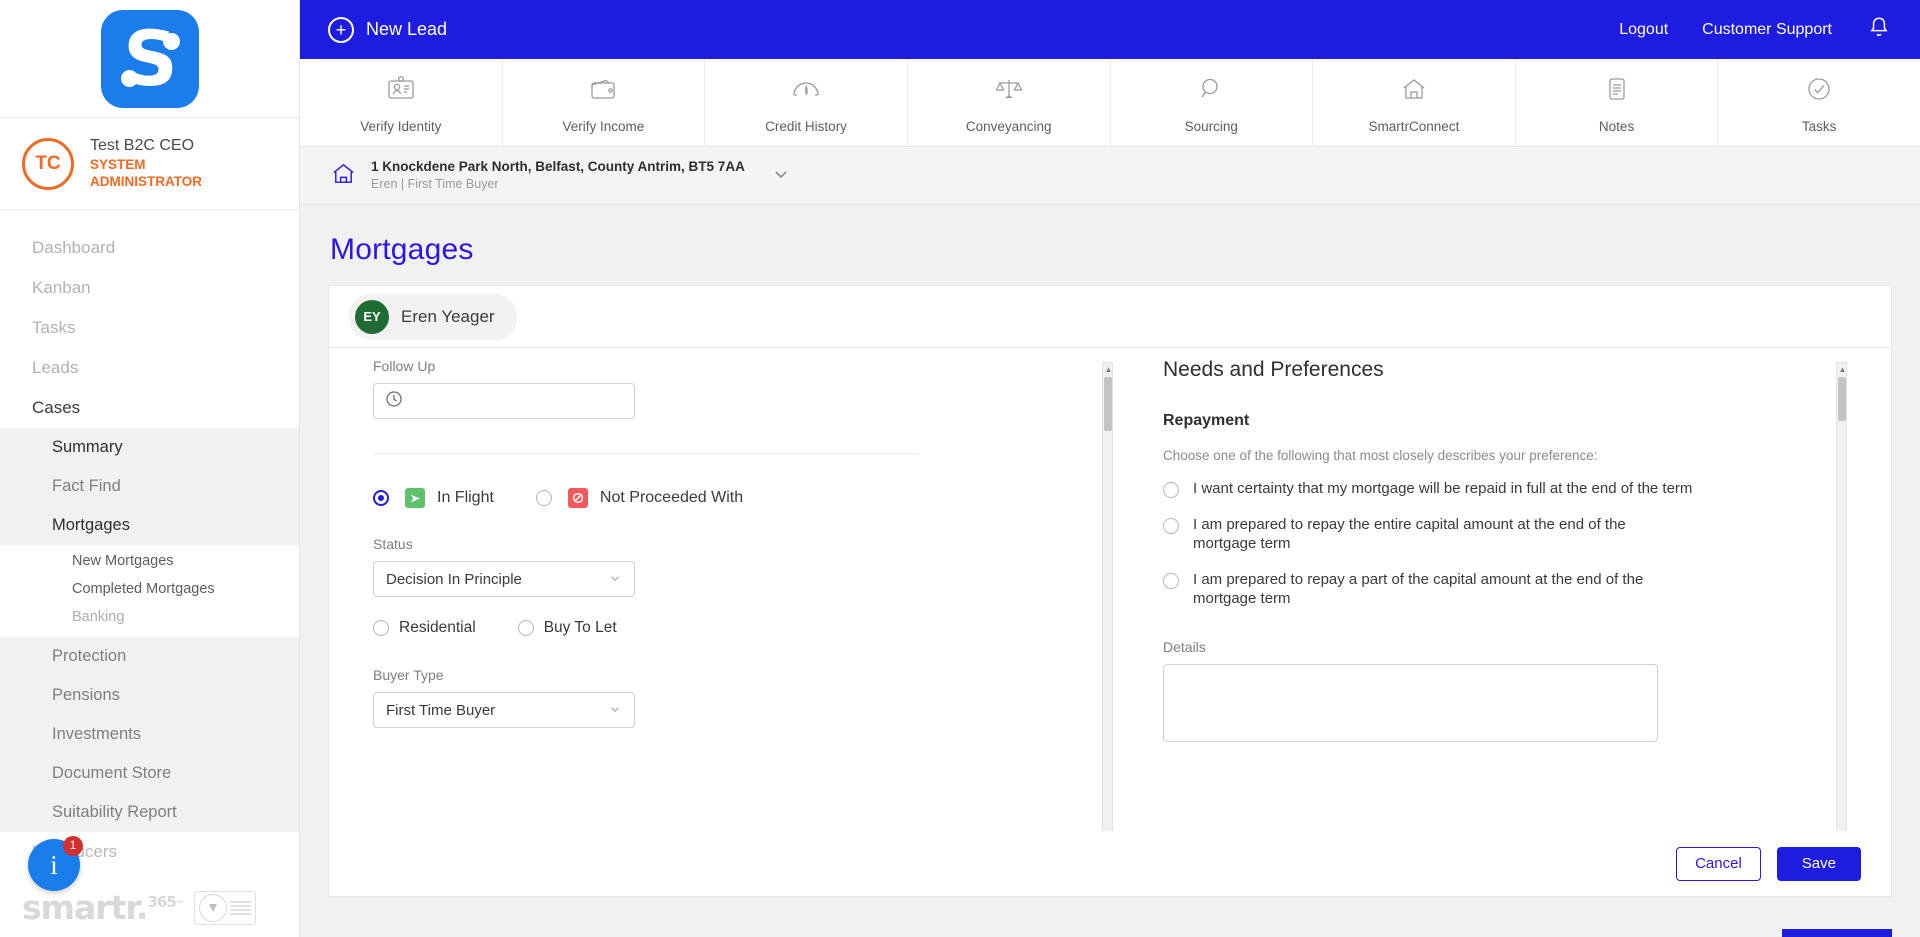 The width and height of the screenshot is (1920, 937). What do you see at coordinates (1879, 30) in the screenshot?
I see `notification-bell-icon` at bounding box center [1879, 30].